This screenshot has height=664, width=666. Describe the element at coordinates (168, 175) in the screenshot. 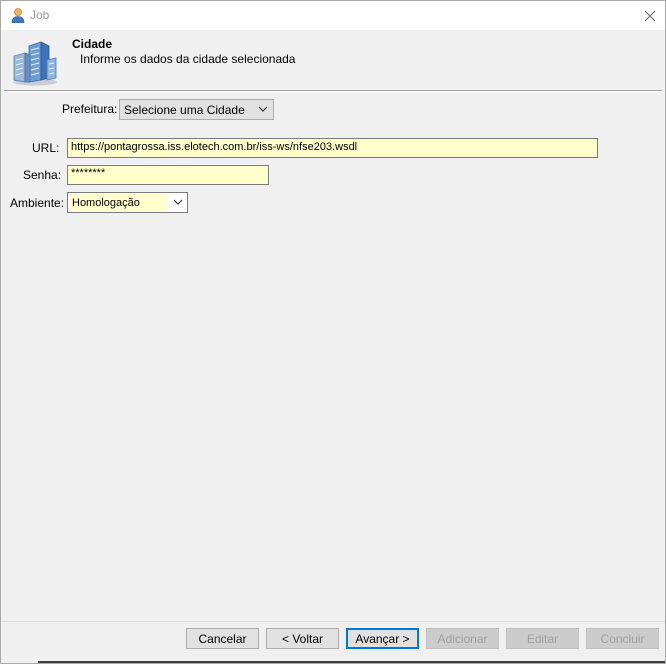

I see `senha-input: ********` at that location.